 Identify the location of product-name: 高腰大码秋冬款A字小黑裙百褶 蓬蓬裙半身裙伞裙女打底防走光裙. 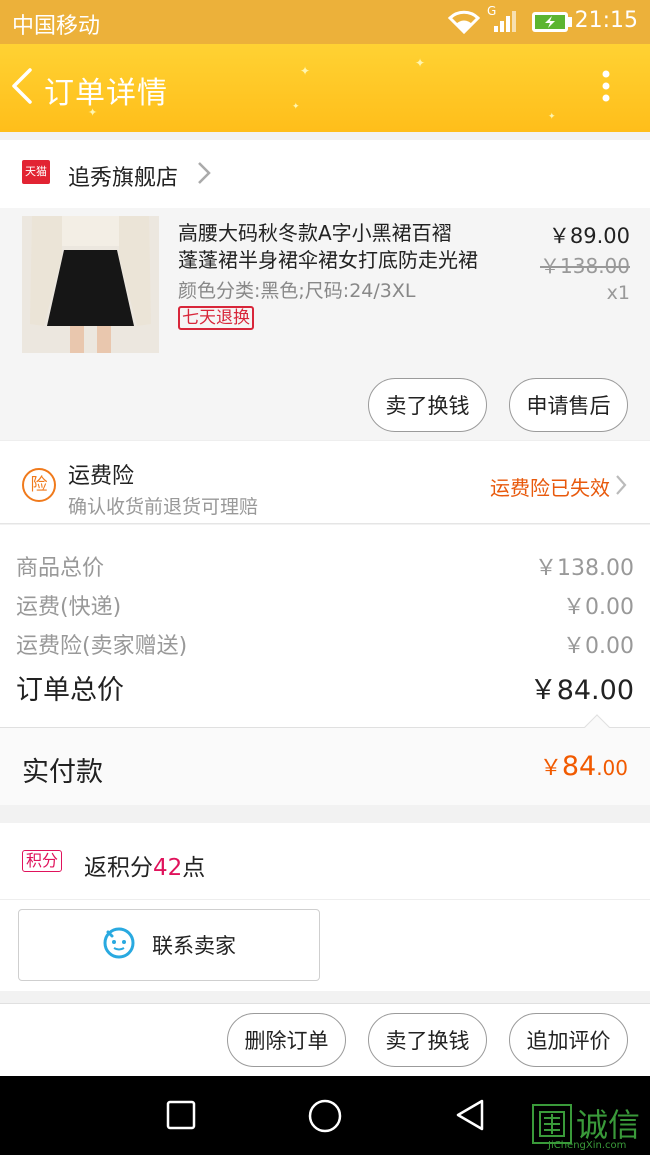
(328, 247).